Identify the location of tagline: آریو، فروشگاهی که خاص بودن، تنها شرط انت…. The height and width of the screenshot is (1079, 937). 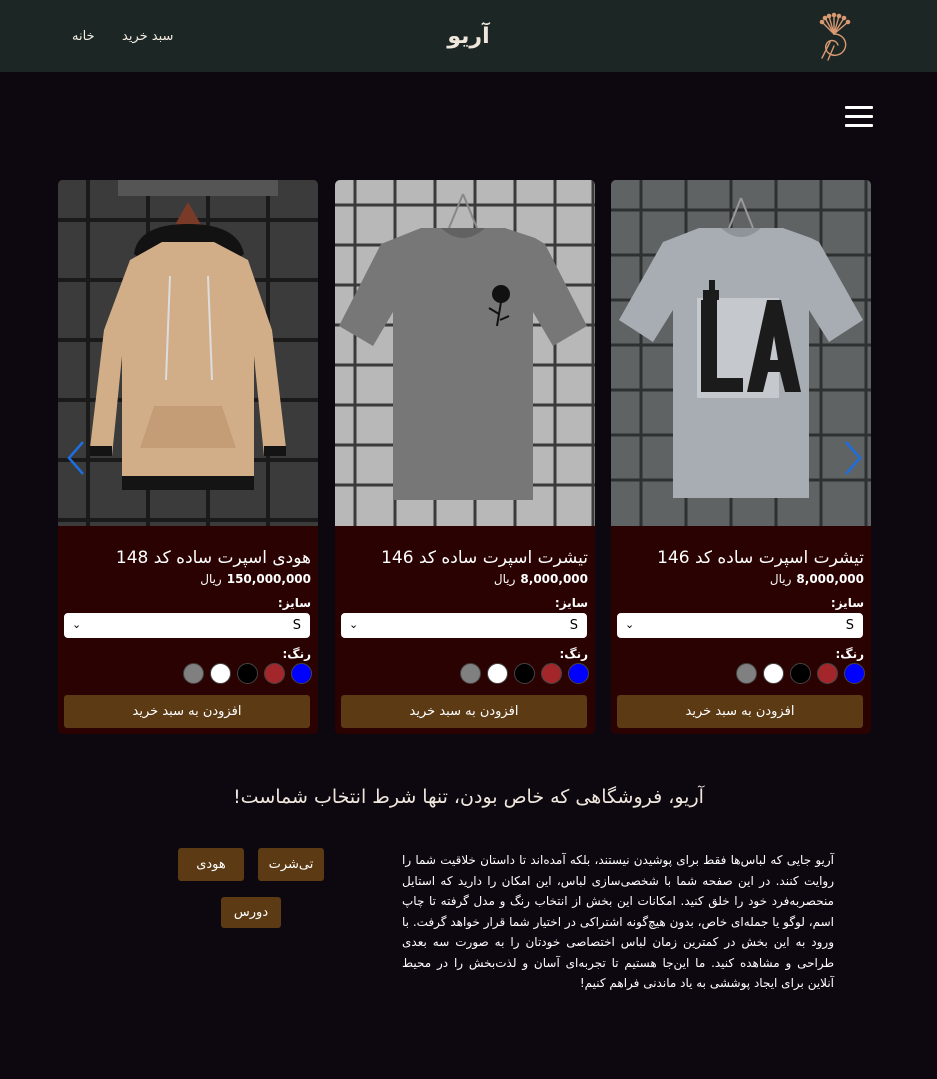
(468, 797).